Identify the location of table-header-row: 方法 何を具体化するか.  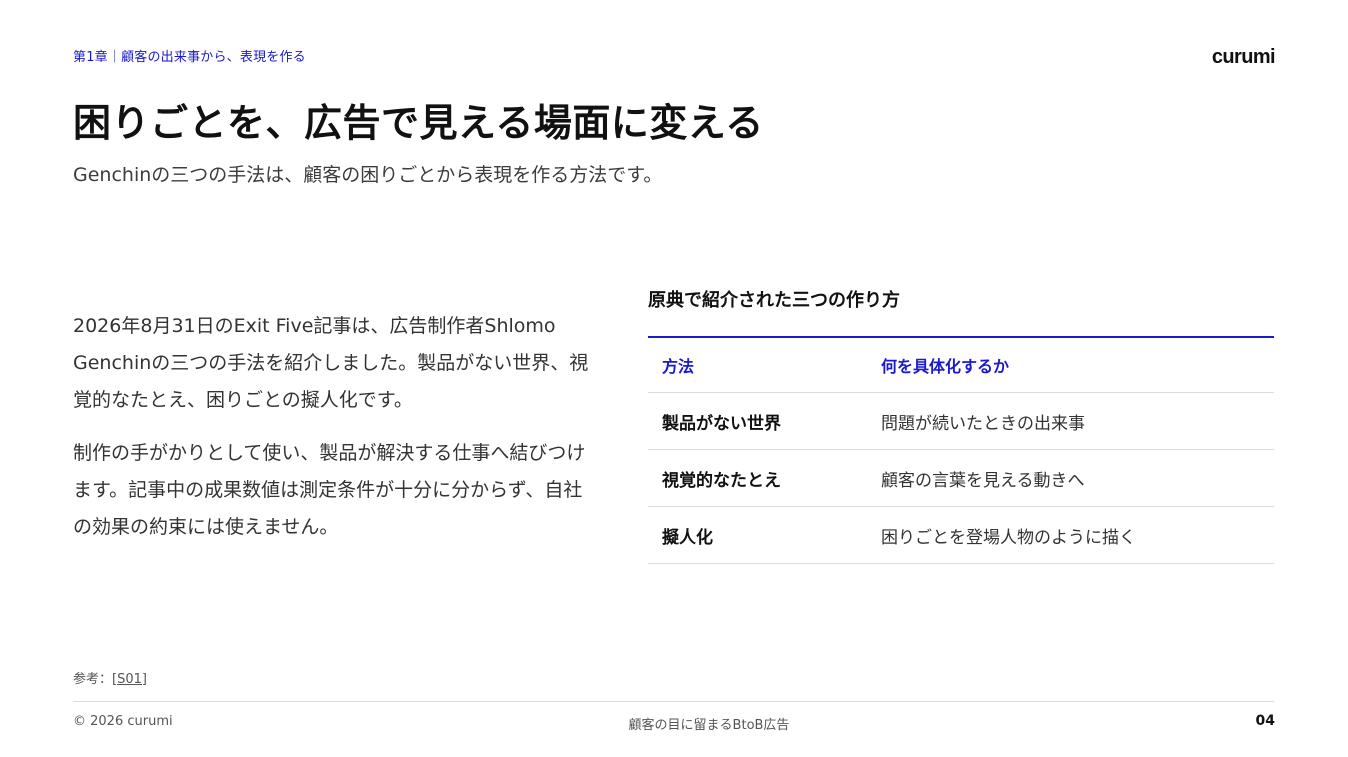
(961, 365).